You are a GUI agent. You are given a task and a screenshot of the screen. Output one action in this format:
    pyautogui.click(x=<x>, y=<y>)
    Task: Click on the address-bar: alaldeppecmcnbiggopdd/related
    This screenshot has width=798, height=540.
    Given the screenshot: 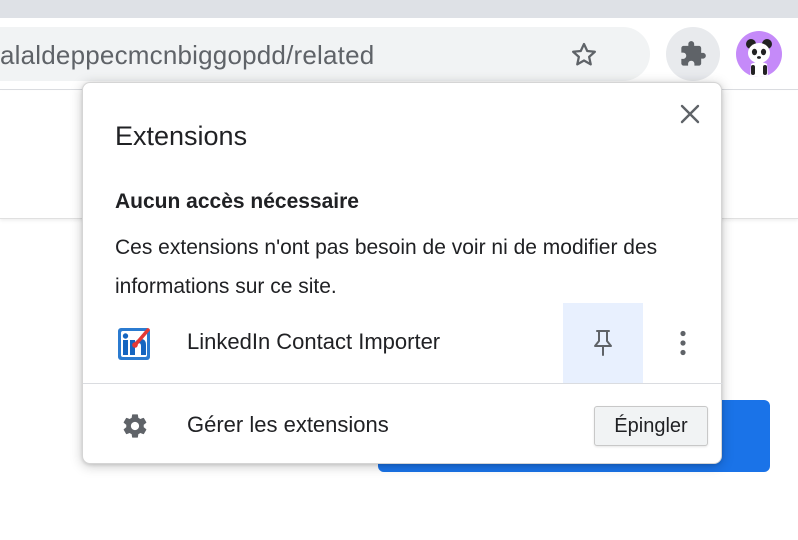 What is the action you would take?
    pyautogui.click(x=325, y=54)
    